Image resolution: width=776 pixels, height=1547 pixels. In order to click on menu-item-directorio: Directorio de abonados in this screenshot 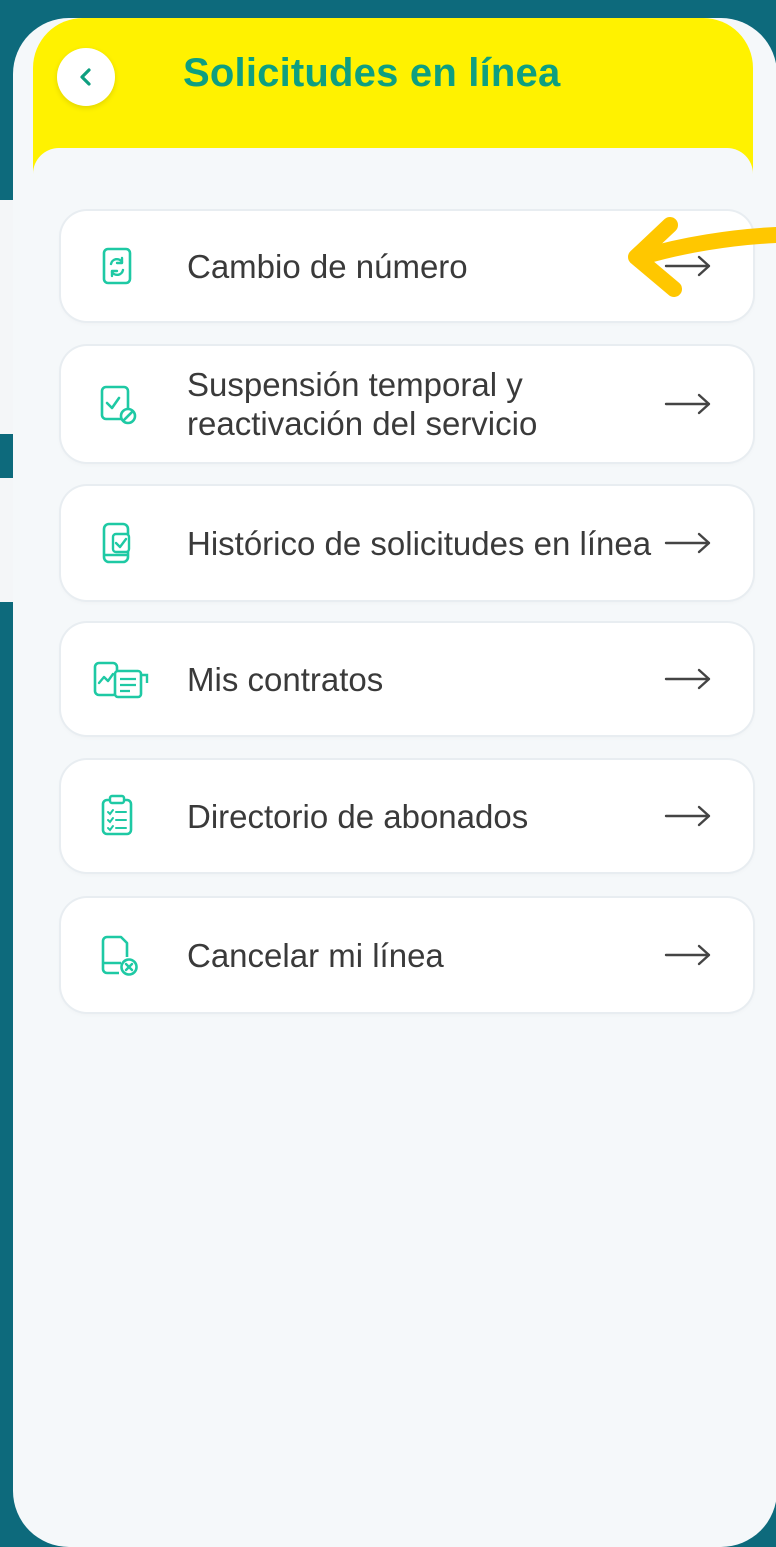, I will do `click(407, 816)`.